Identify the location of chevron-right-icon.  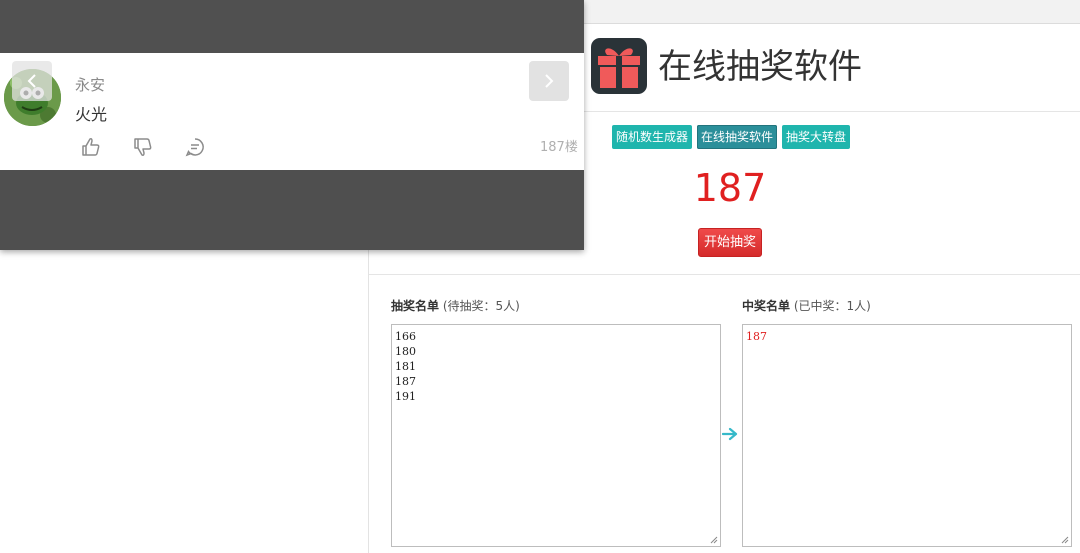
(549, 81).